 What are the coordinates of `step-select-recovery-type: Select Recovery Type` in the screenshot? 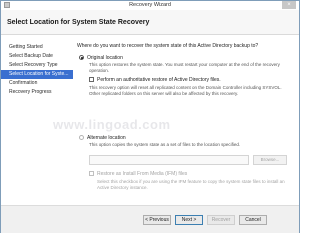 It's located at (37, 65).